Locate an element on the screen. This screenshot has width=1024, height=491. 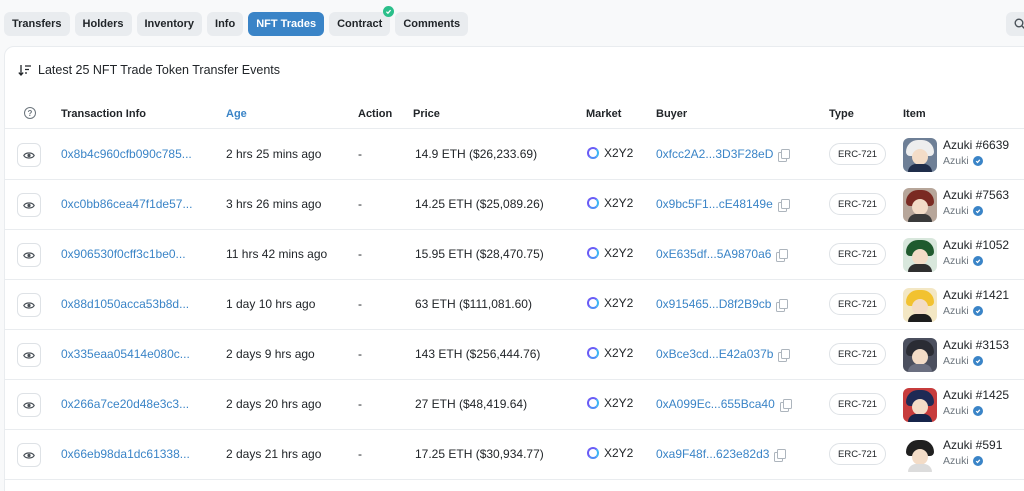
item-name-link: Azuki #7563 is located at coordinates (976, 195).